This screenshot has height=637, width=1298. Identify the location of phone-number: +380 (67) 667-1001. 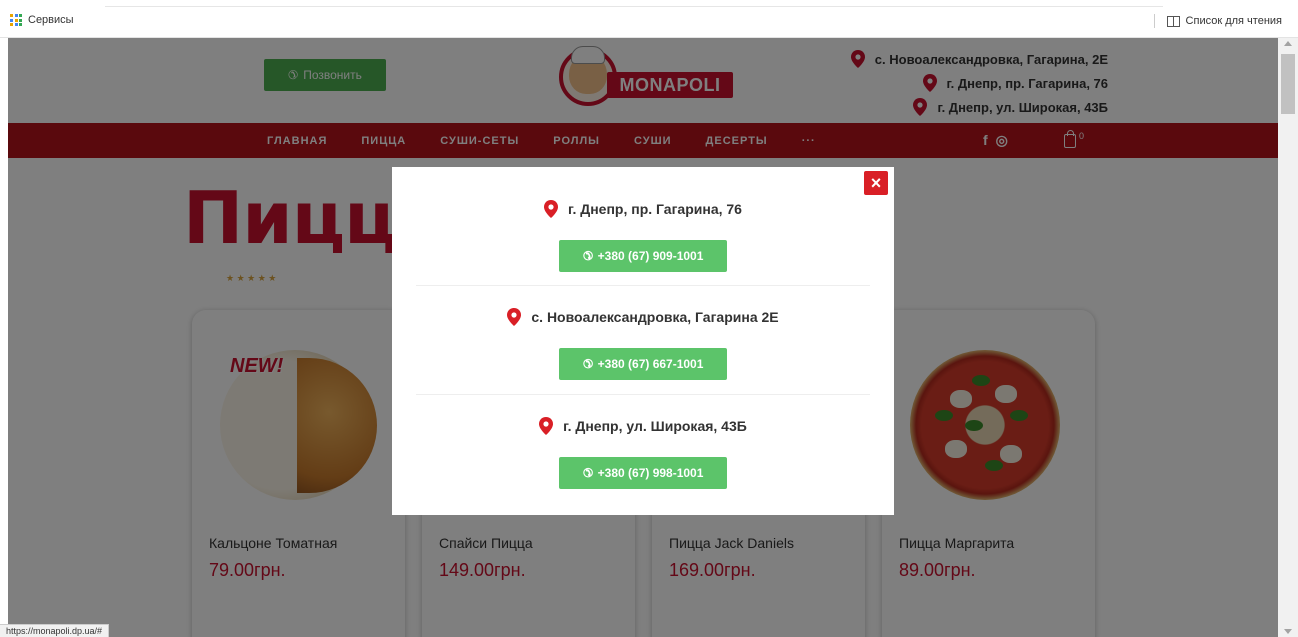
(650, 364).